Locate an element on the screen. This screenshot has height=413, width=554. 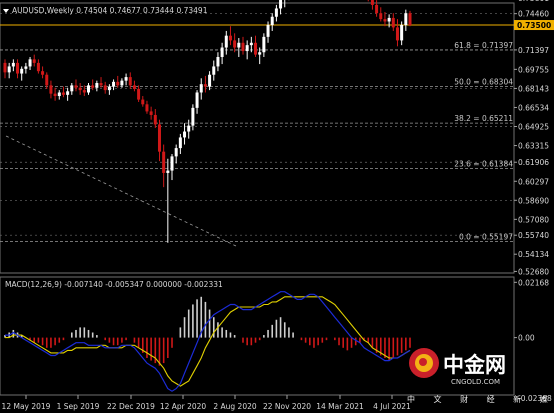
fib-label: 61.8 = 0.71397 is located at coordinates (483, 45).